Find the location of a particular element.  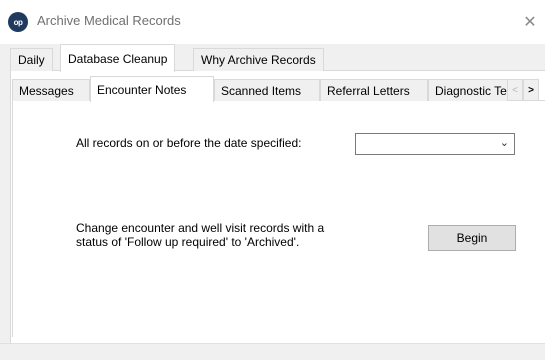

tab-scroll-buttons: < > is located at coordinates (523, 90).